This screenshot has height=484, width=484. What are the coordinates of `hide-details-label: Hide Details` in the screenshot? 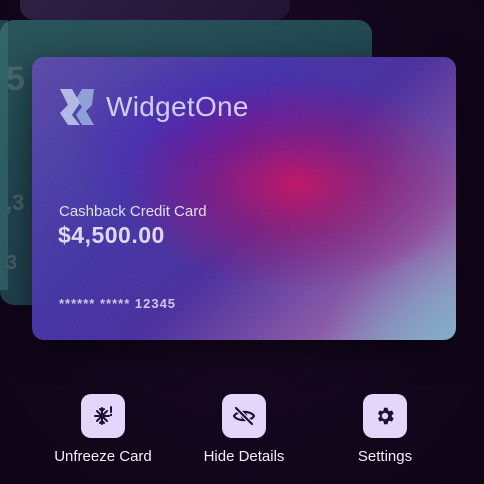 It's located at (244, 456).